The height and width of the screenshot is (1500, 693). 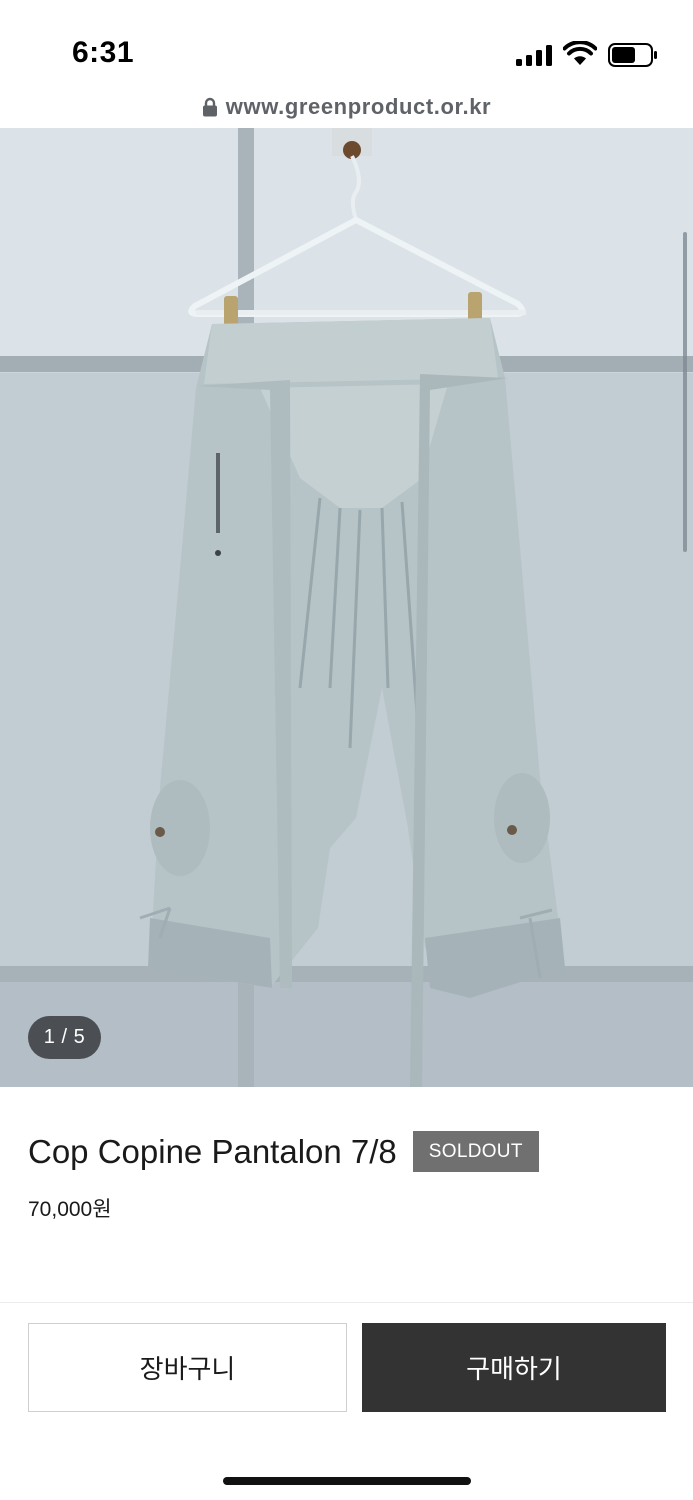 I want to click on vertical-scrollbar, so click(x=685, y=392).